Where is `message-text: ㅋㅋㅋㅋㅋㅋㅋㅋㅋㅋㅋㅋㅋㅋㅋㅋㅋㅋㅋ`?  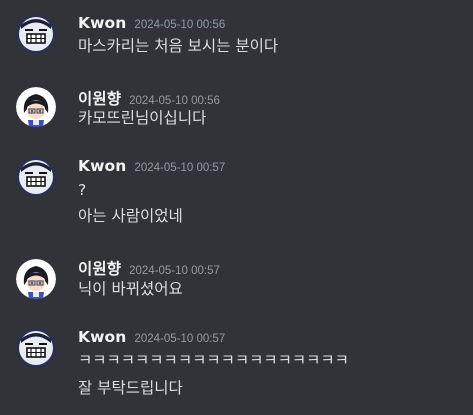 message-text: ㅋㅋㅋㅋㅋㅋㅋㅋㅋㅋㅋㅋㅋㅋㅋㅋㅋㅋㅋ is located at coordinates (213, 360).